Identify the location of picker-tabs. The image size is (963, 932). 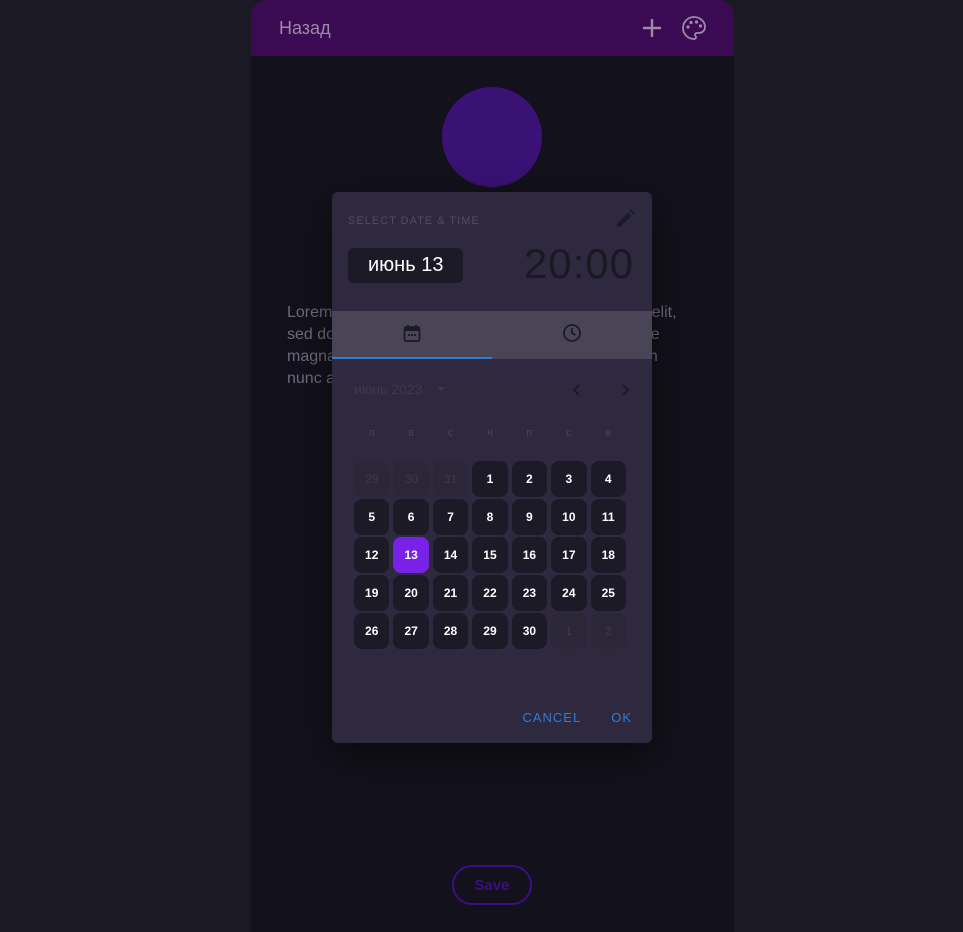
(492, 335).